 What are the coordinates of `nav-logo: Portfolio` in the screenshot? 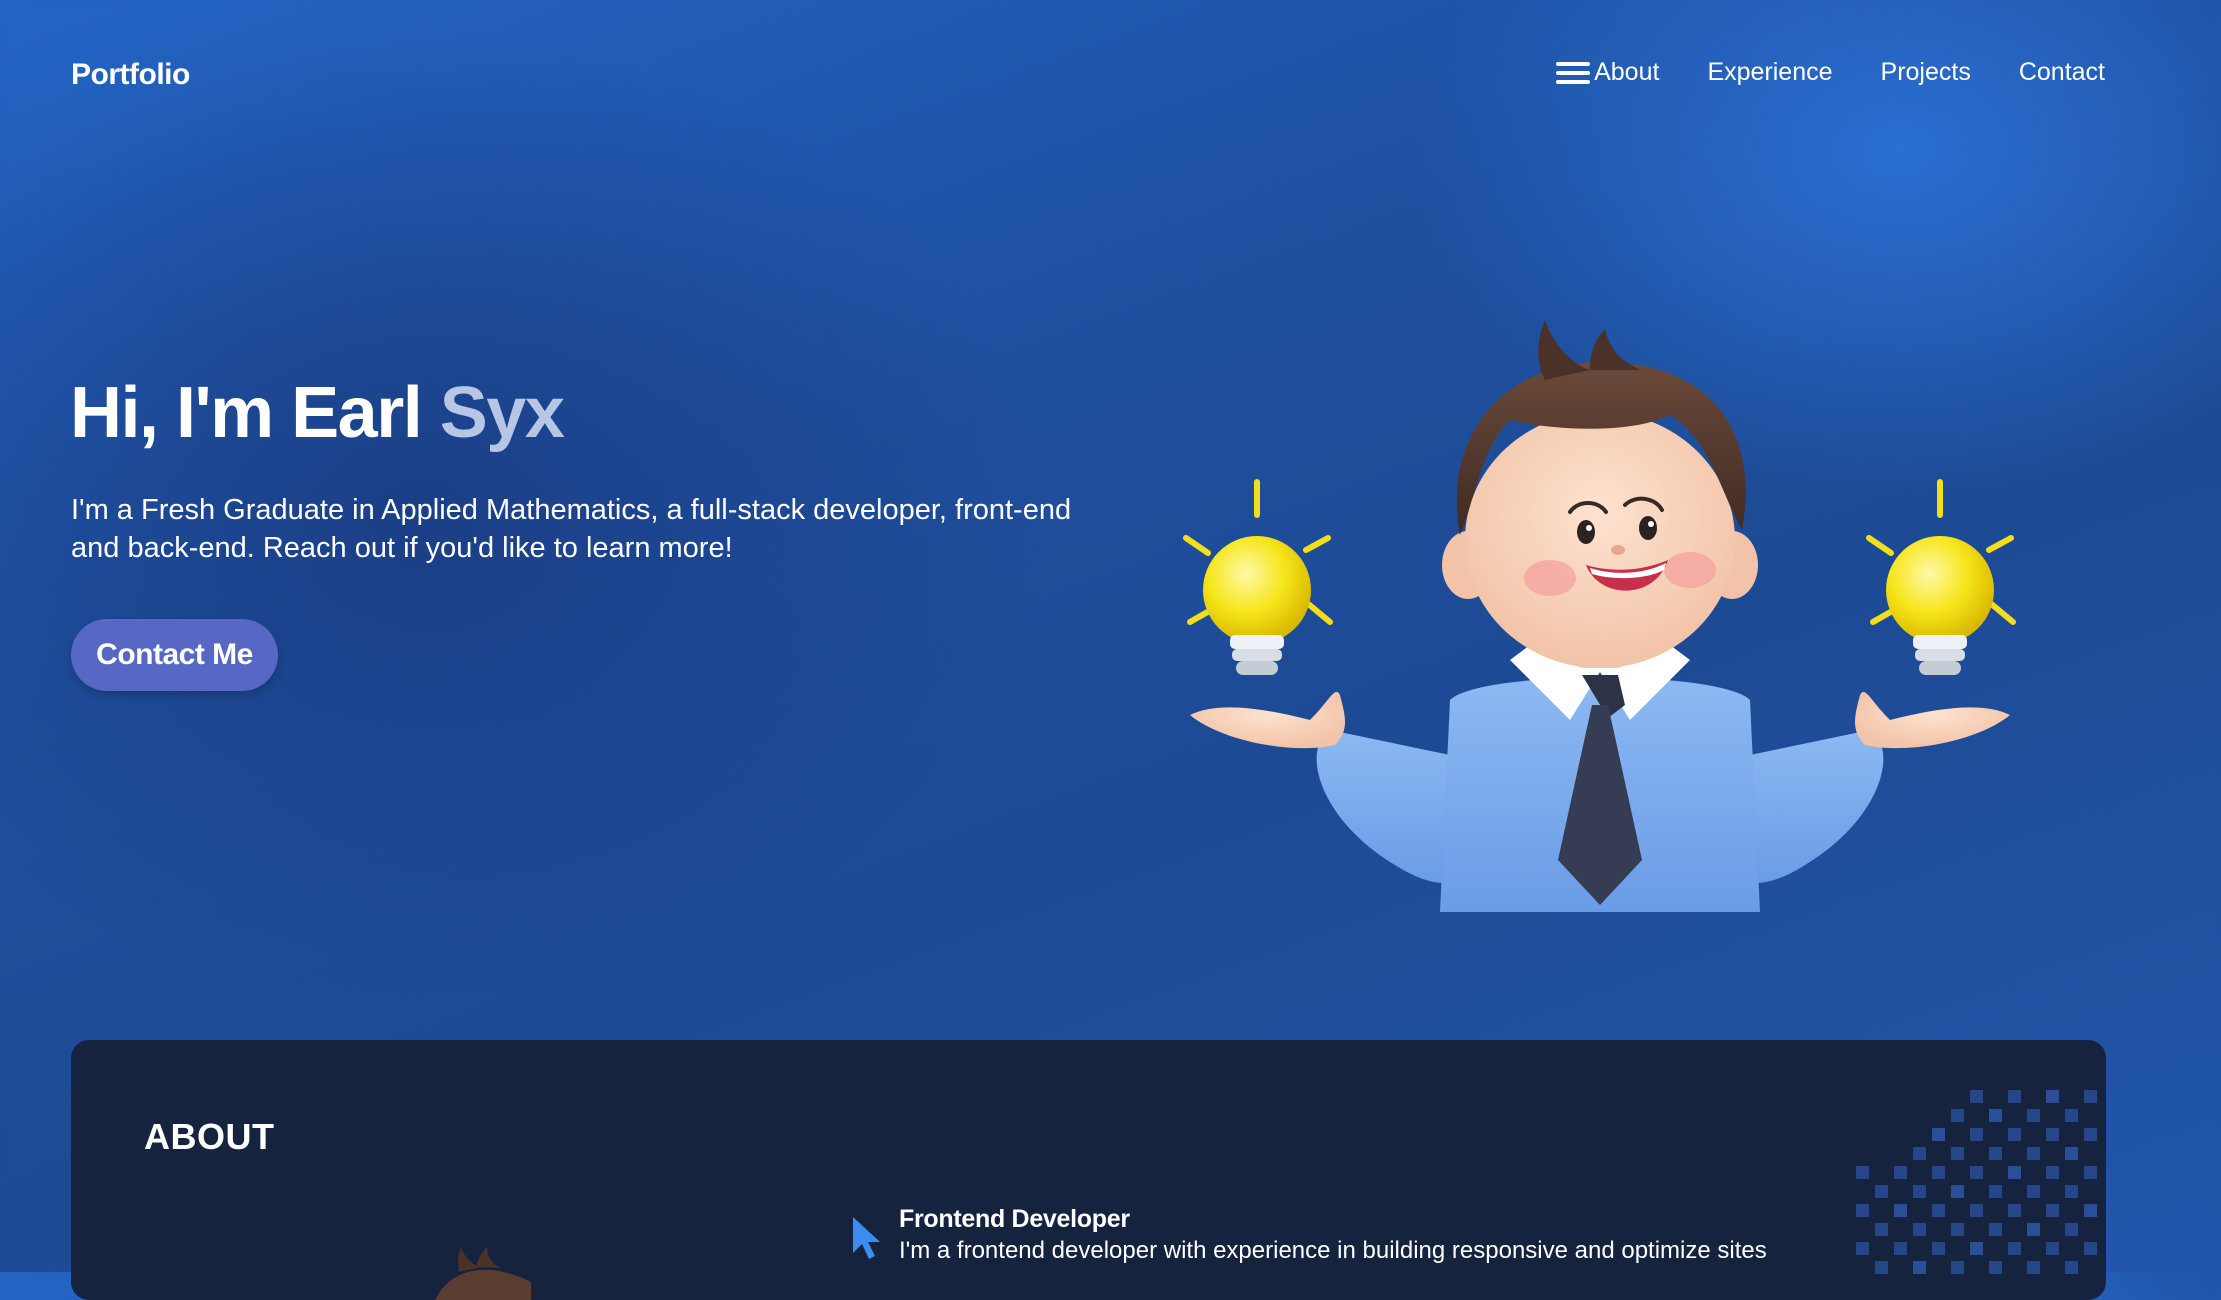 It's located at (130, 75).